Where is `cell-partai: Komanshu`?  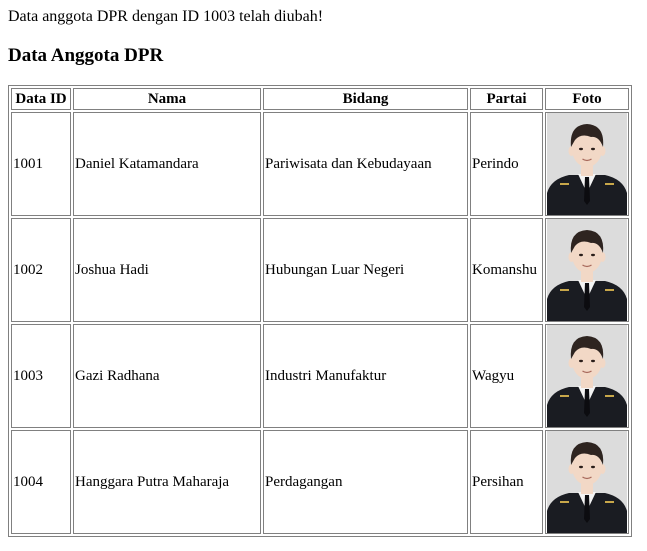 cell-partai: Komanshu is located at coordinates (506, 270).